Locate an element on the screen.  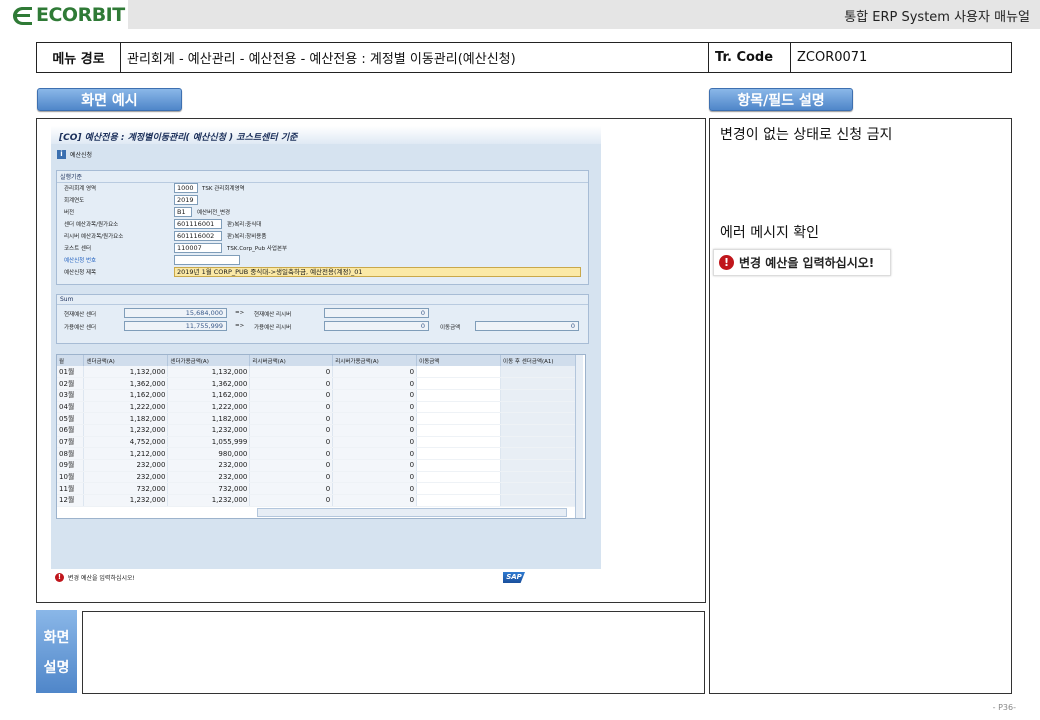
table-cell: 11월 is located at coordinates (71, 489).